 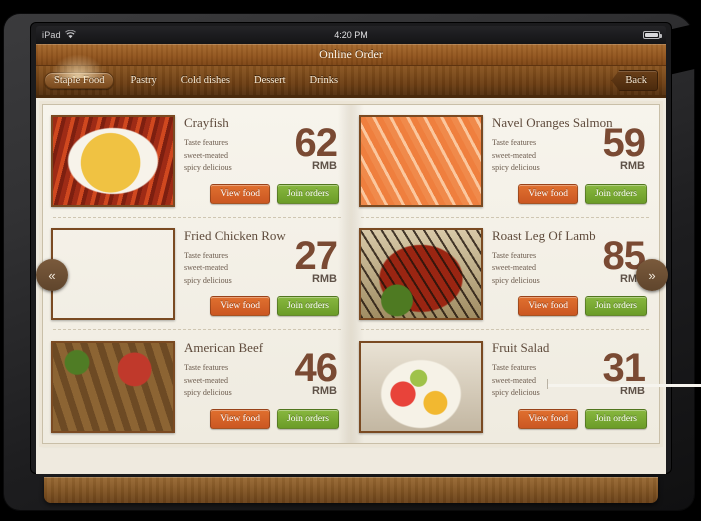 I want to click on ios-status-bar: iPad 4:20 PM, so click(x=351, y=35).